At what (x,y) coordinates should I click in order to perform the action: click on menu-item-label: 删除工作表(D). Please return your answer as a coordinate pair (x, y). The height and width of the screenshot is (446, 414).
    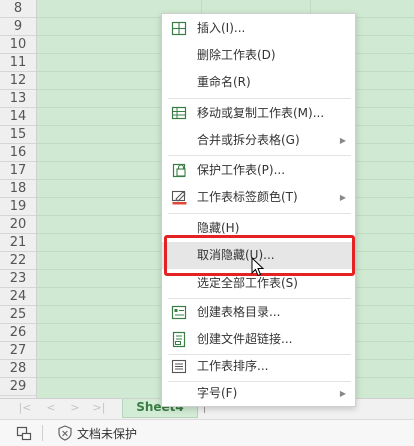
    Looking at the image, I should click on (236, 55).